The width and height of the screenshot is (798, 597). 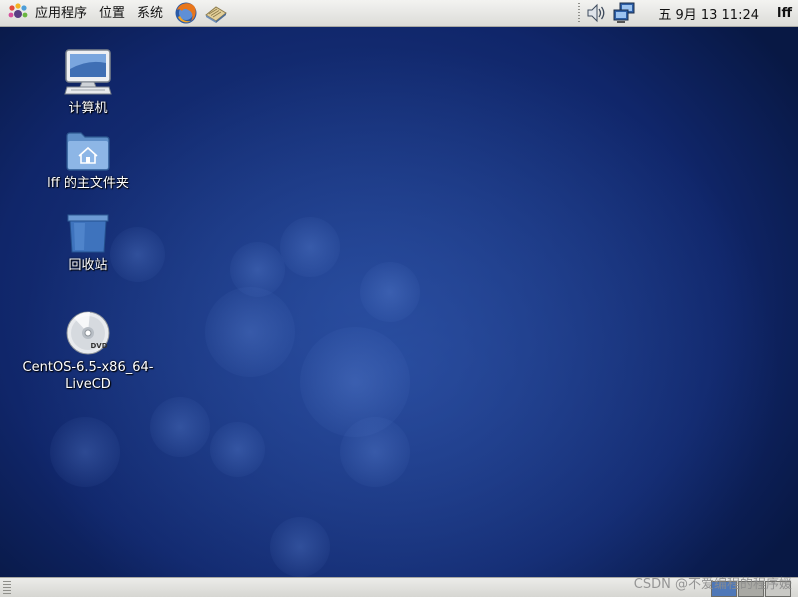 I want to click on dvd-badge: DVD, so click(x=98, y=346).